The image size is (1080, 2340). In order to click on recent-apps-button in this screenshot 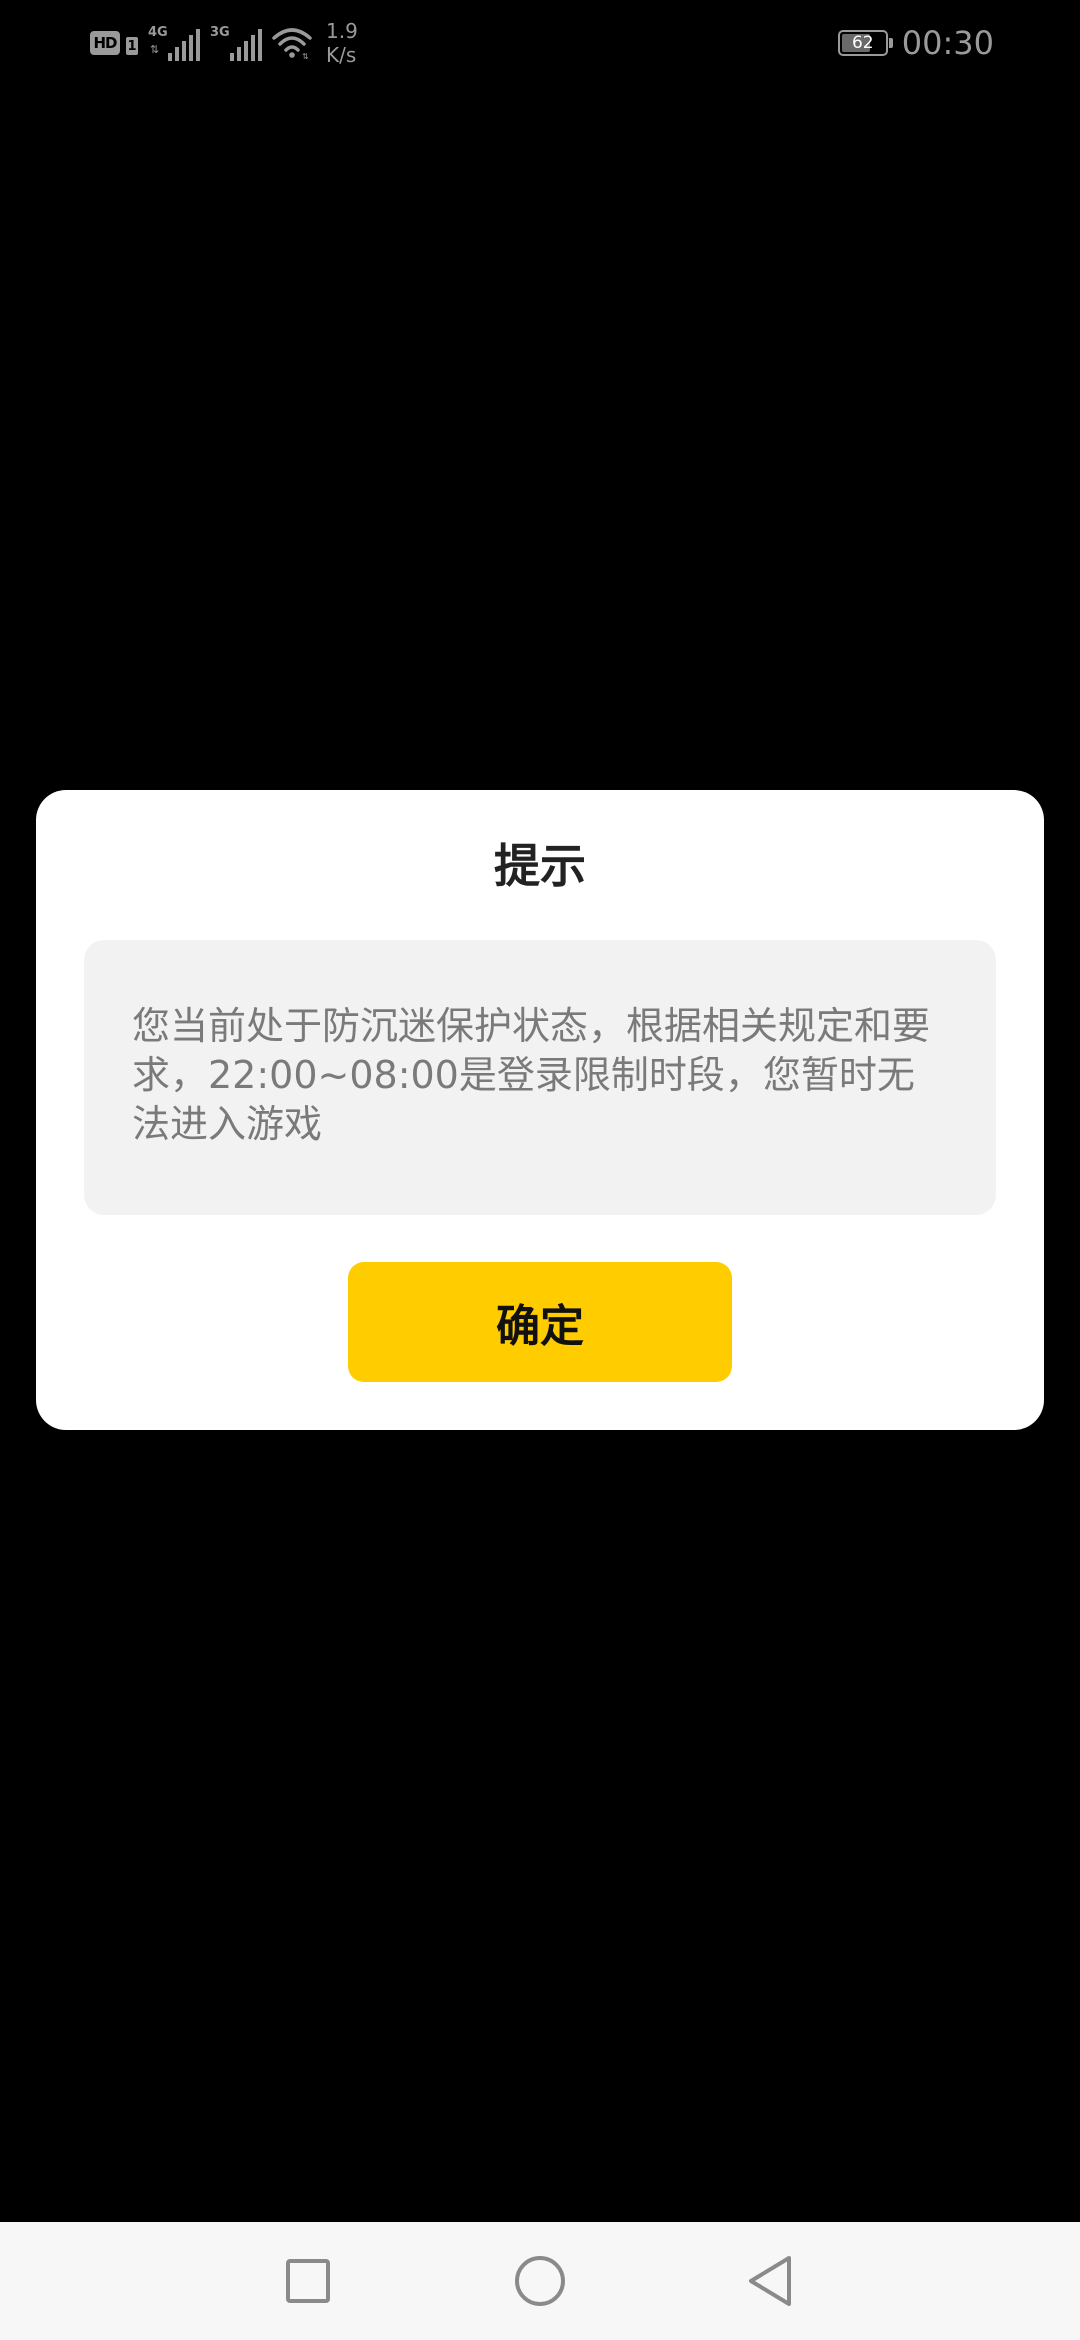, I will do `click(308, 2281)`.